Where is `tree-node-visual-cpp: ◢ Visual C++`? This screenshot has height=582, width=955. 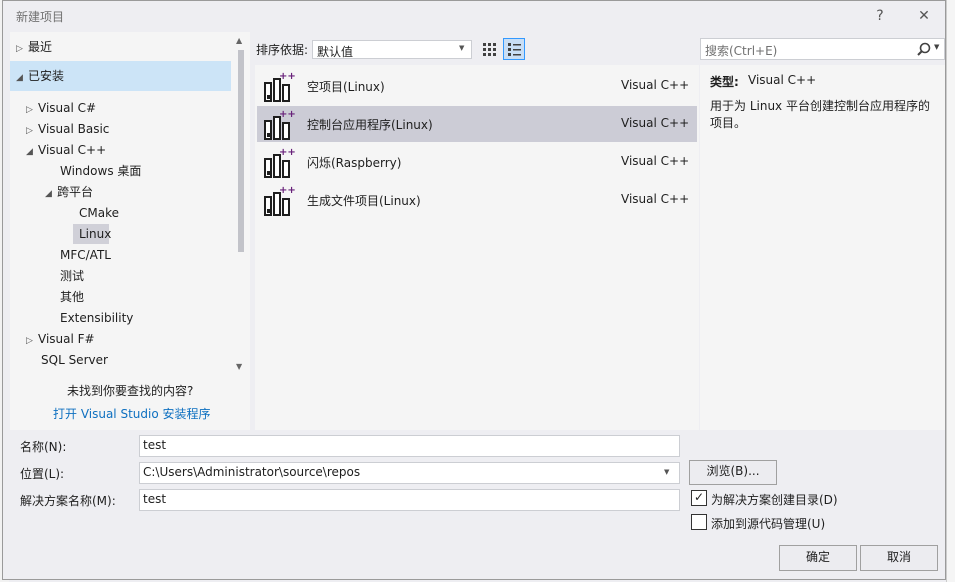 tree-node-visual-cpp: ◢ Visual C++ is located at coordinates (66, 150).